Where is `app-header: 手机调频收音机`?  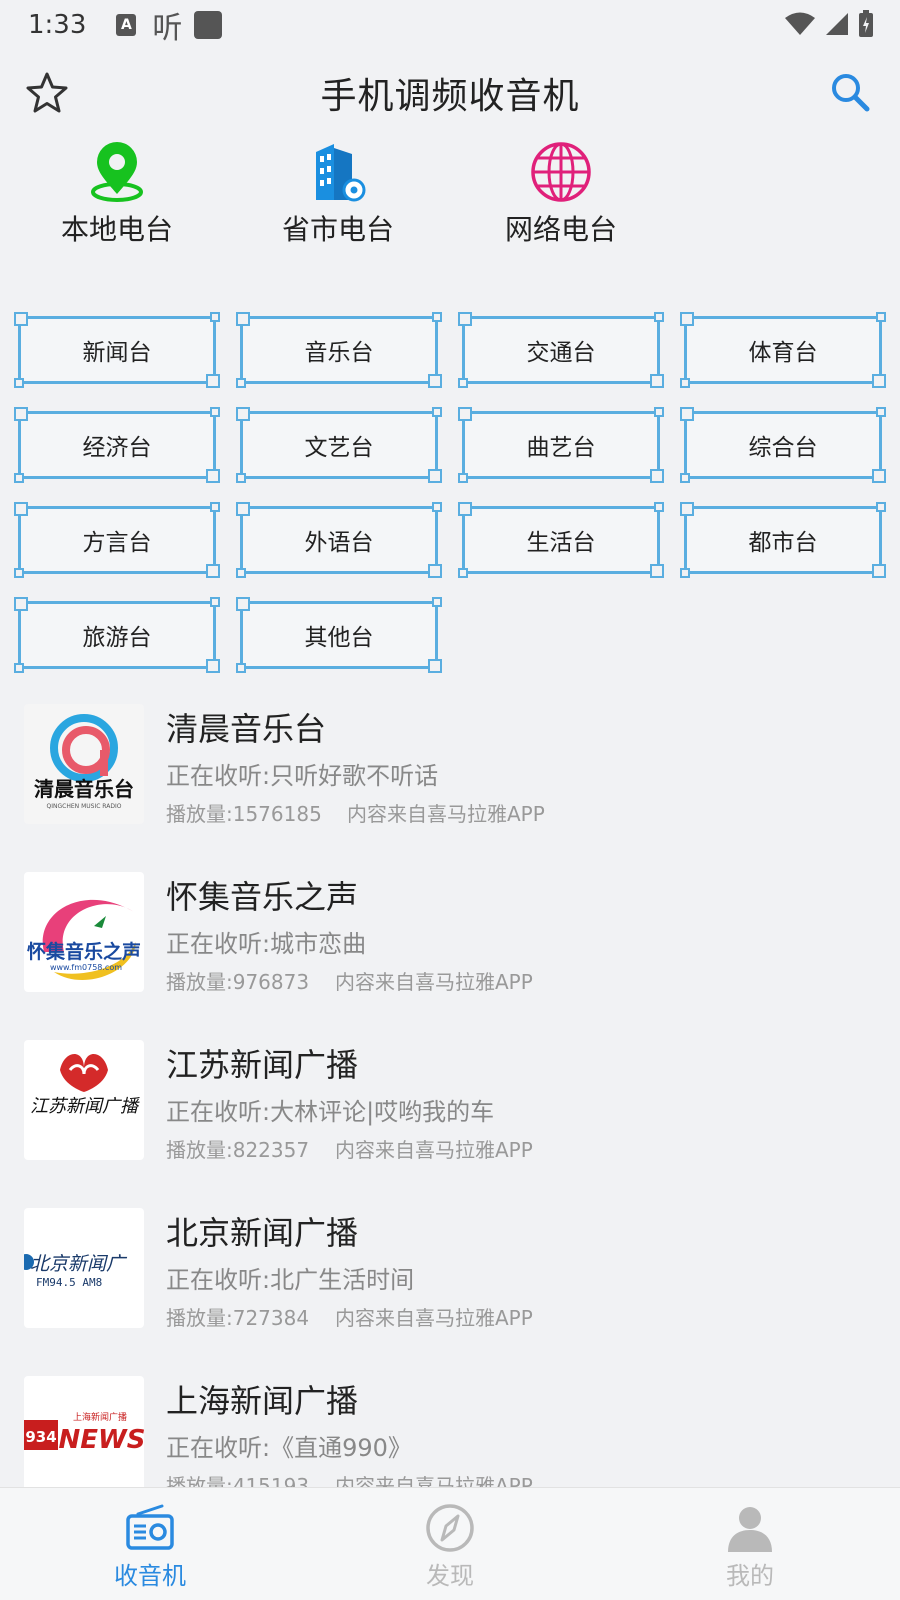
app-header: 手机调频收音机 is located at coordinates (450, 93).